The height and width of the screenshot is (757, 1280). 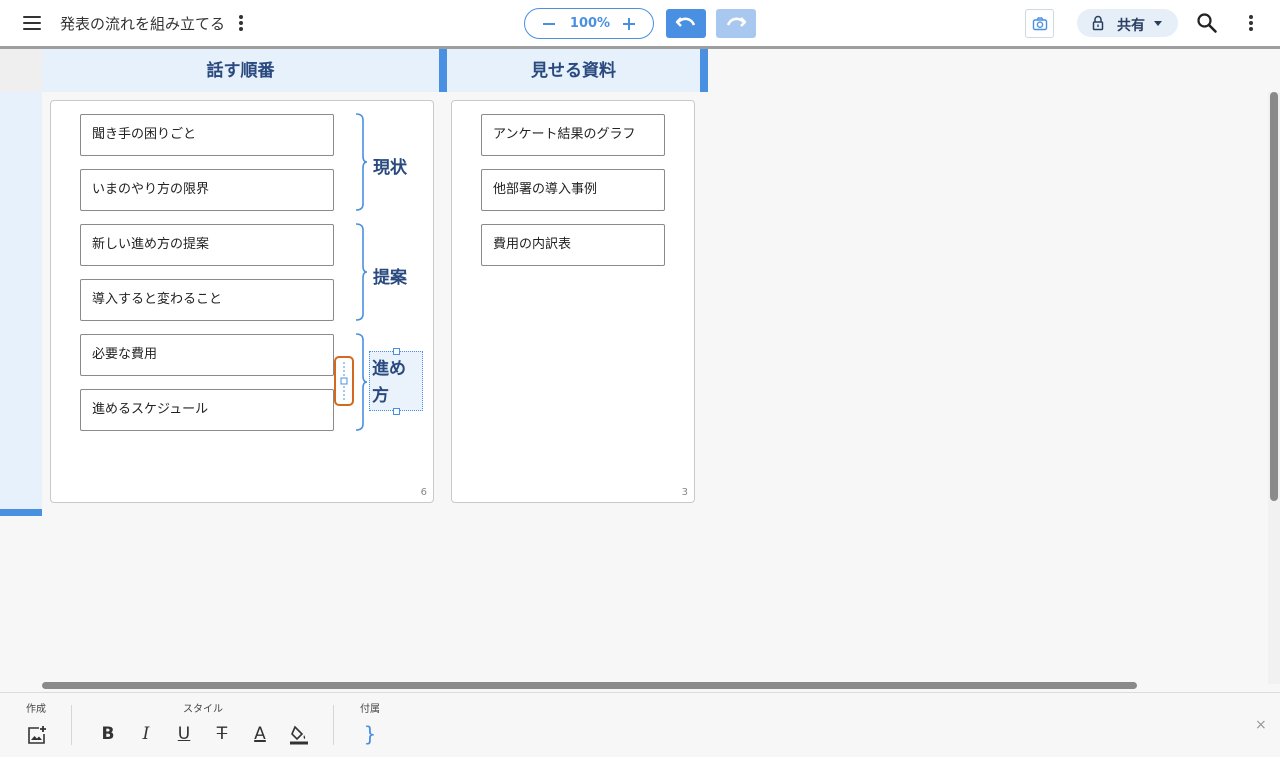 What do you see at coordinates (573, 245) in the screenshot?
I see `material-card: 費用の内訳表` at bounding box center [573, 245].